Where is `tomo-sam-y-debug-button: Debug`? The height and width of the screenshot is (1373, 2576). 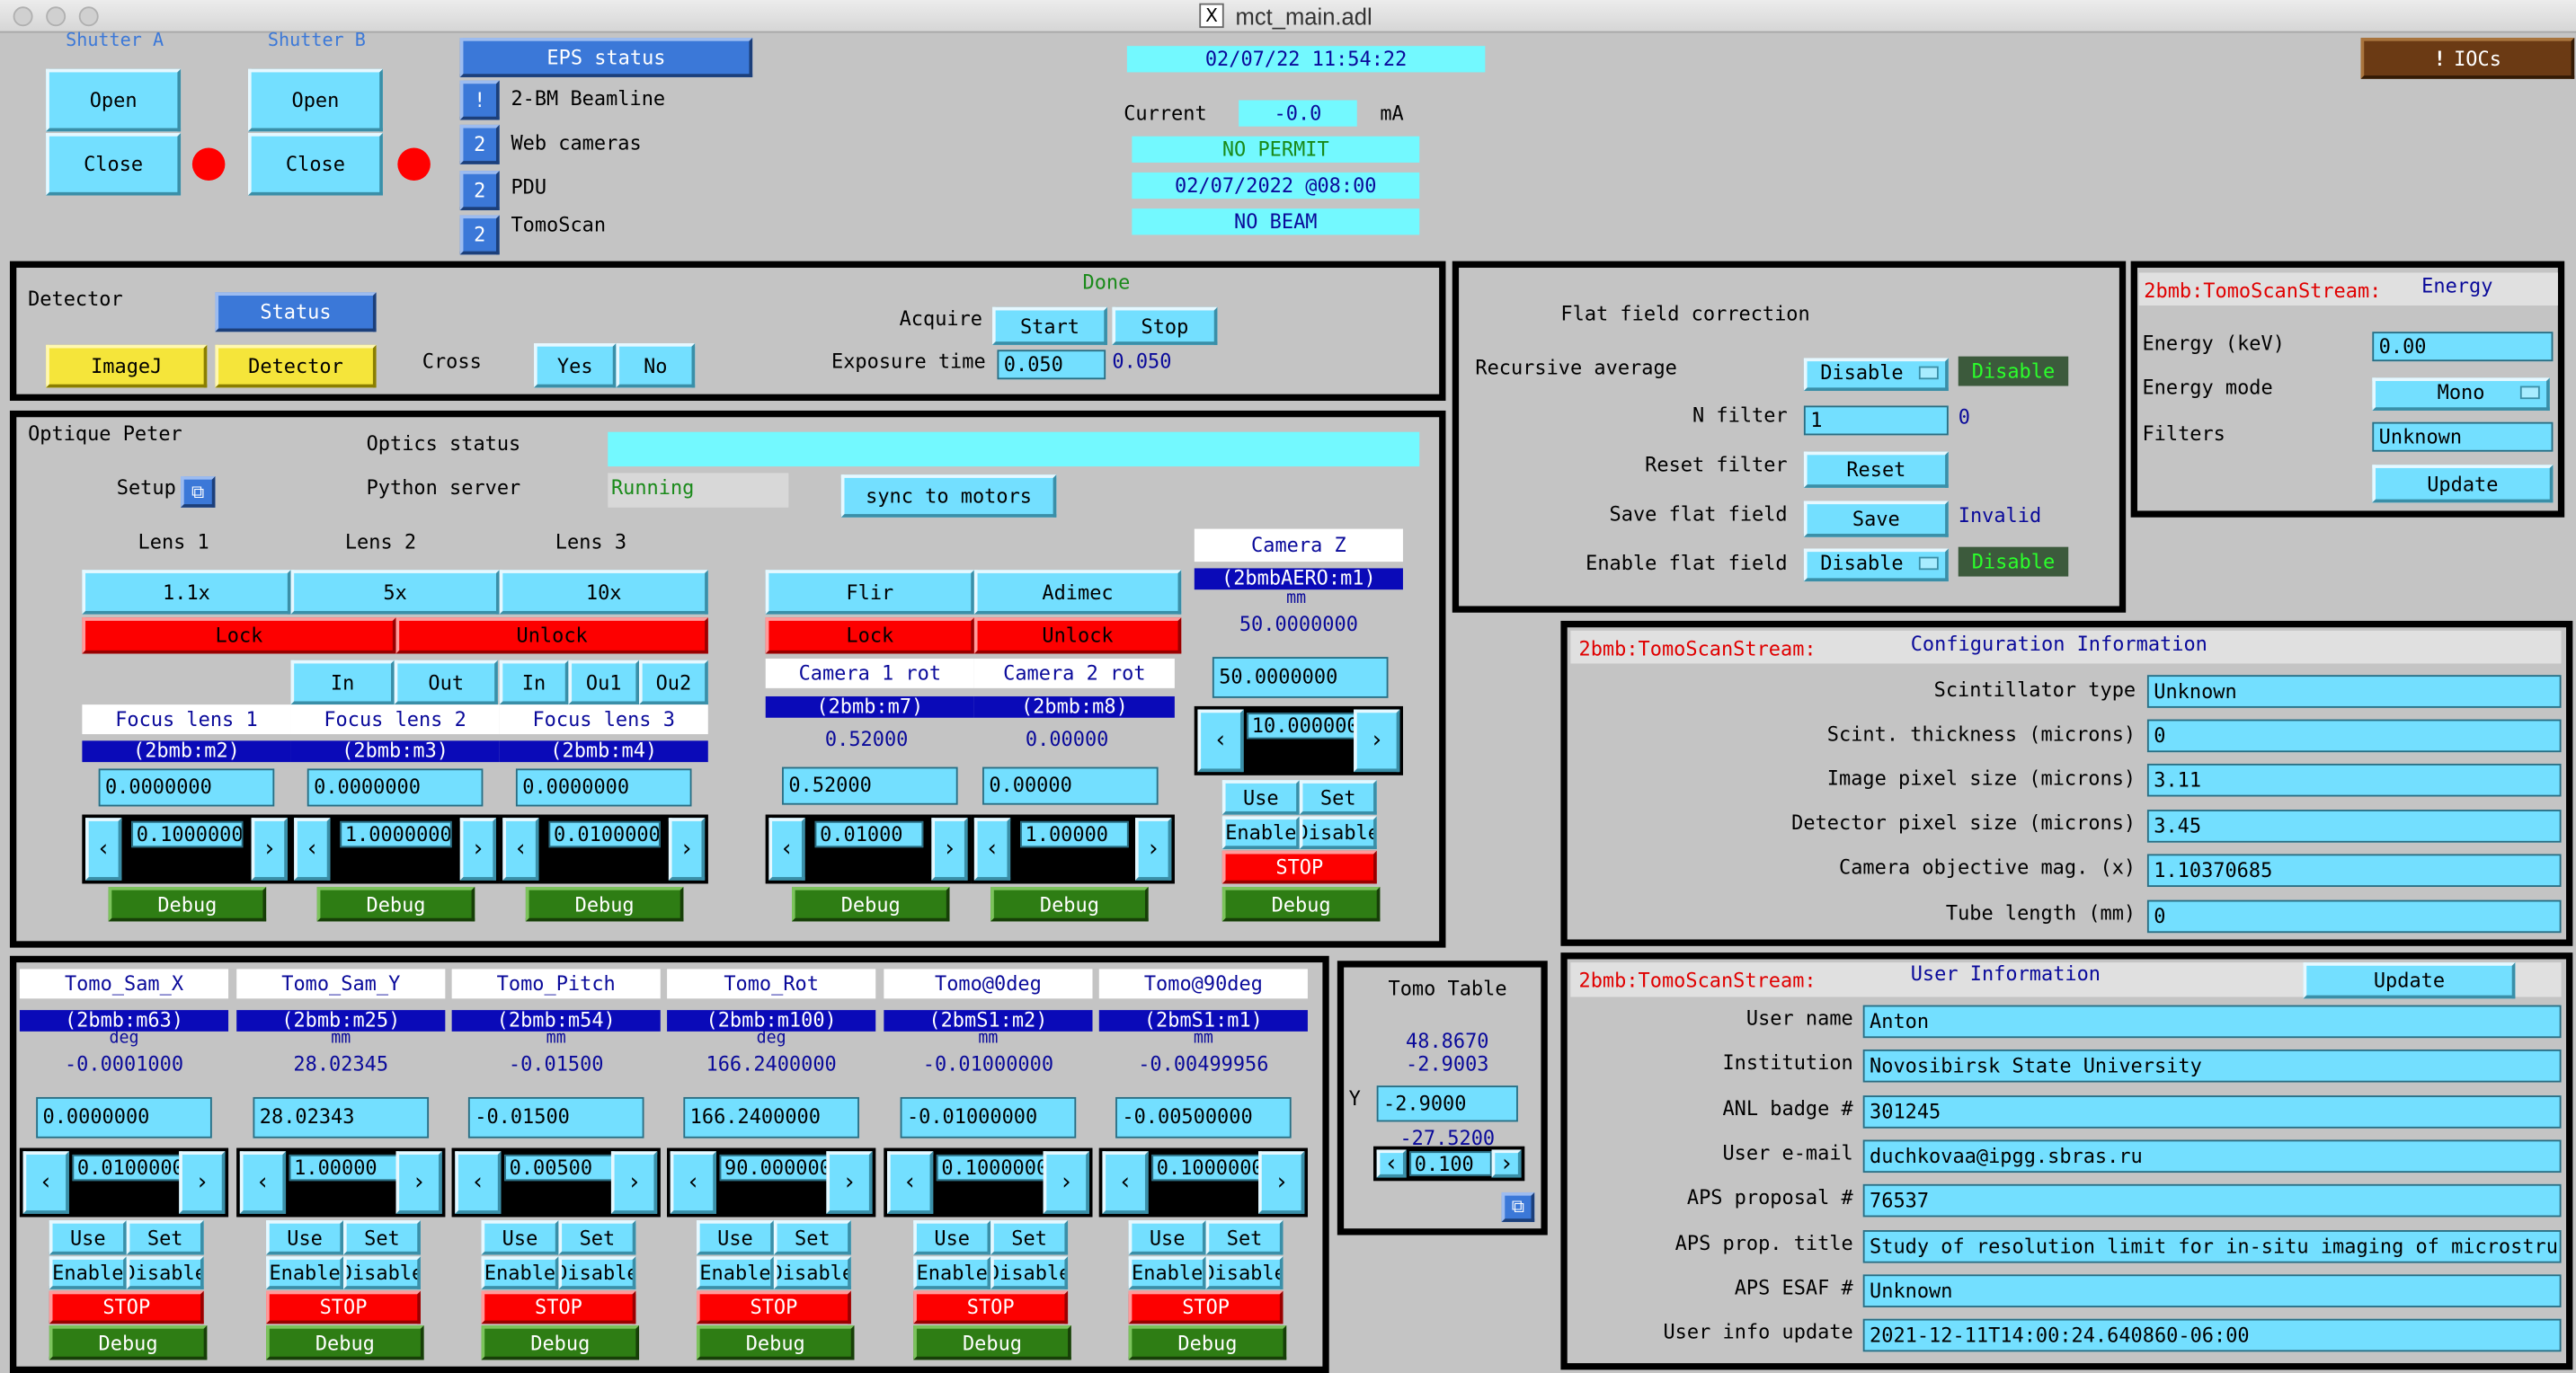
tomo-sam-y-debug-button: Debug is located at coordinates (345, 1342).